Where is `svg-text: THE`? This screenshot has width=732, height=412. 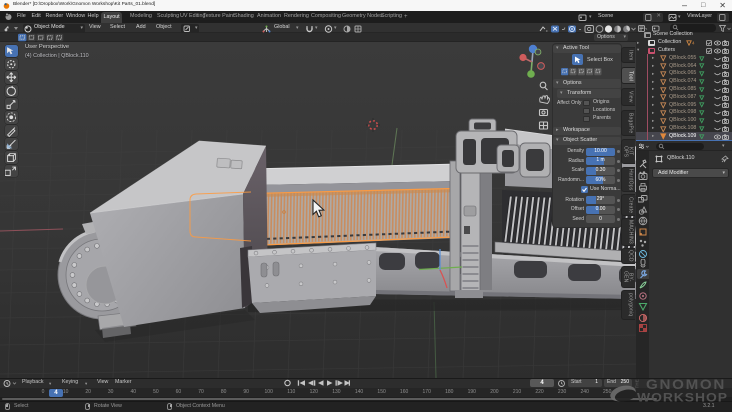
svg-text: THE is located at coordinates (637, 383).